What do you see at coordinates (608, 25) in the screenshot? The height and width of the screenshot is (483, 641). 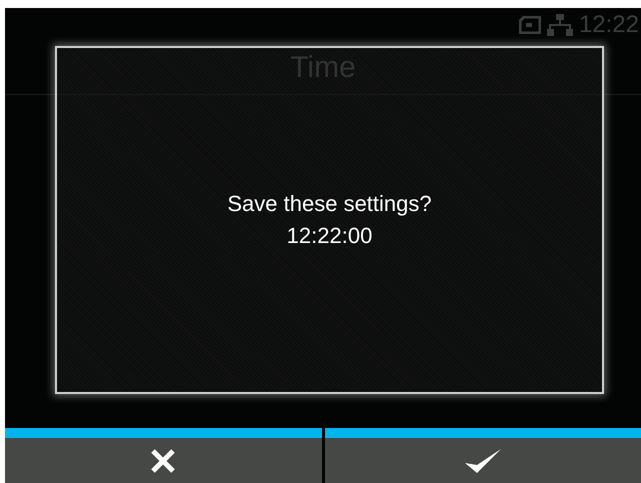 I see `status-time: 12:22` at bounding box center [608, 25].